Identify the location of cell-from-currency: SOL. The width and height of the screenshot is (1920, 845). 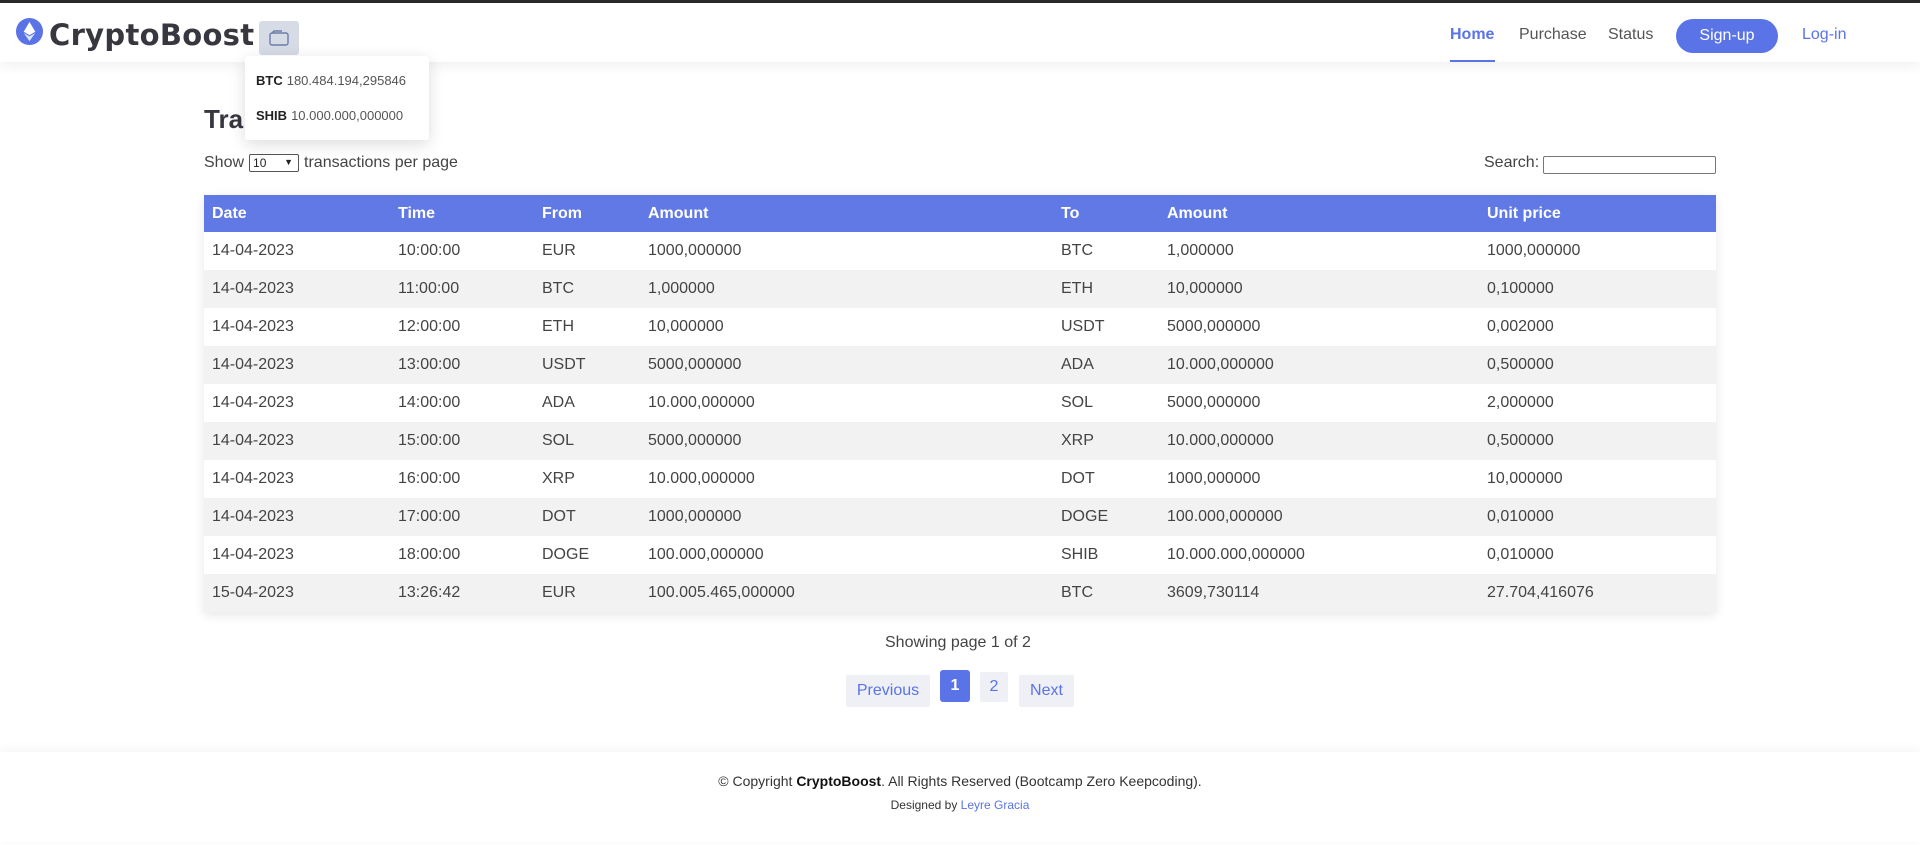
(587, 441).